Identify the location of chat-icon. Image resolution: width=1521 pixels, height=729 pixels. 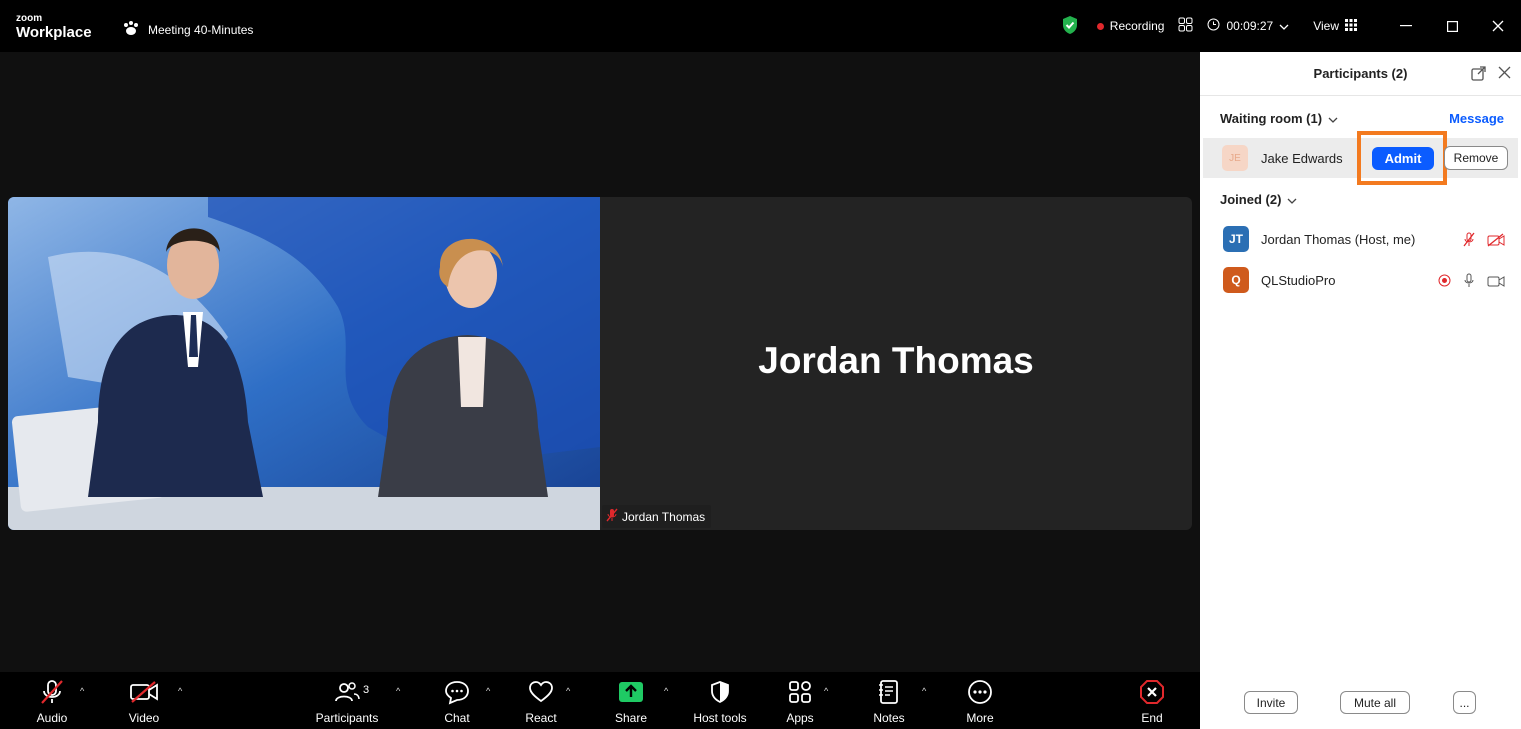
(457, 692).